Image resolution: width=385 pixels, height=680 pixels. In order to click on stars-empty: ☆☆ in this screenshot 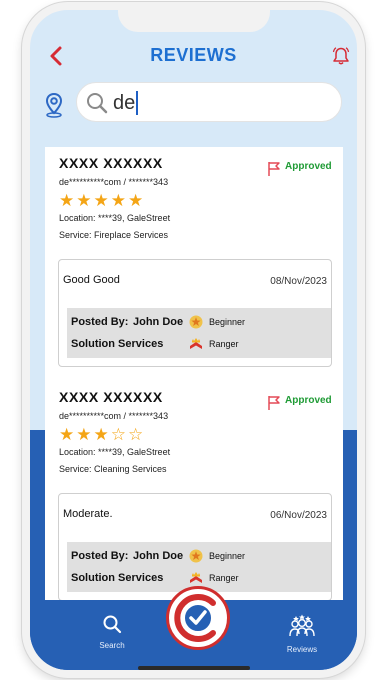, I will do `click(128, 434)`.